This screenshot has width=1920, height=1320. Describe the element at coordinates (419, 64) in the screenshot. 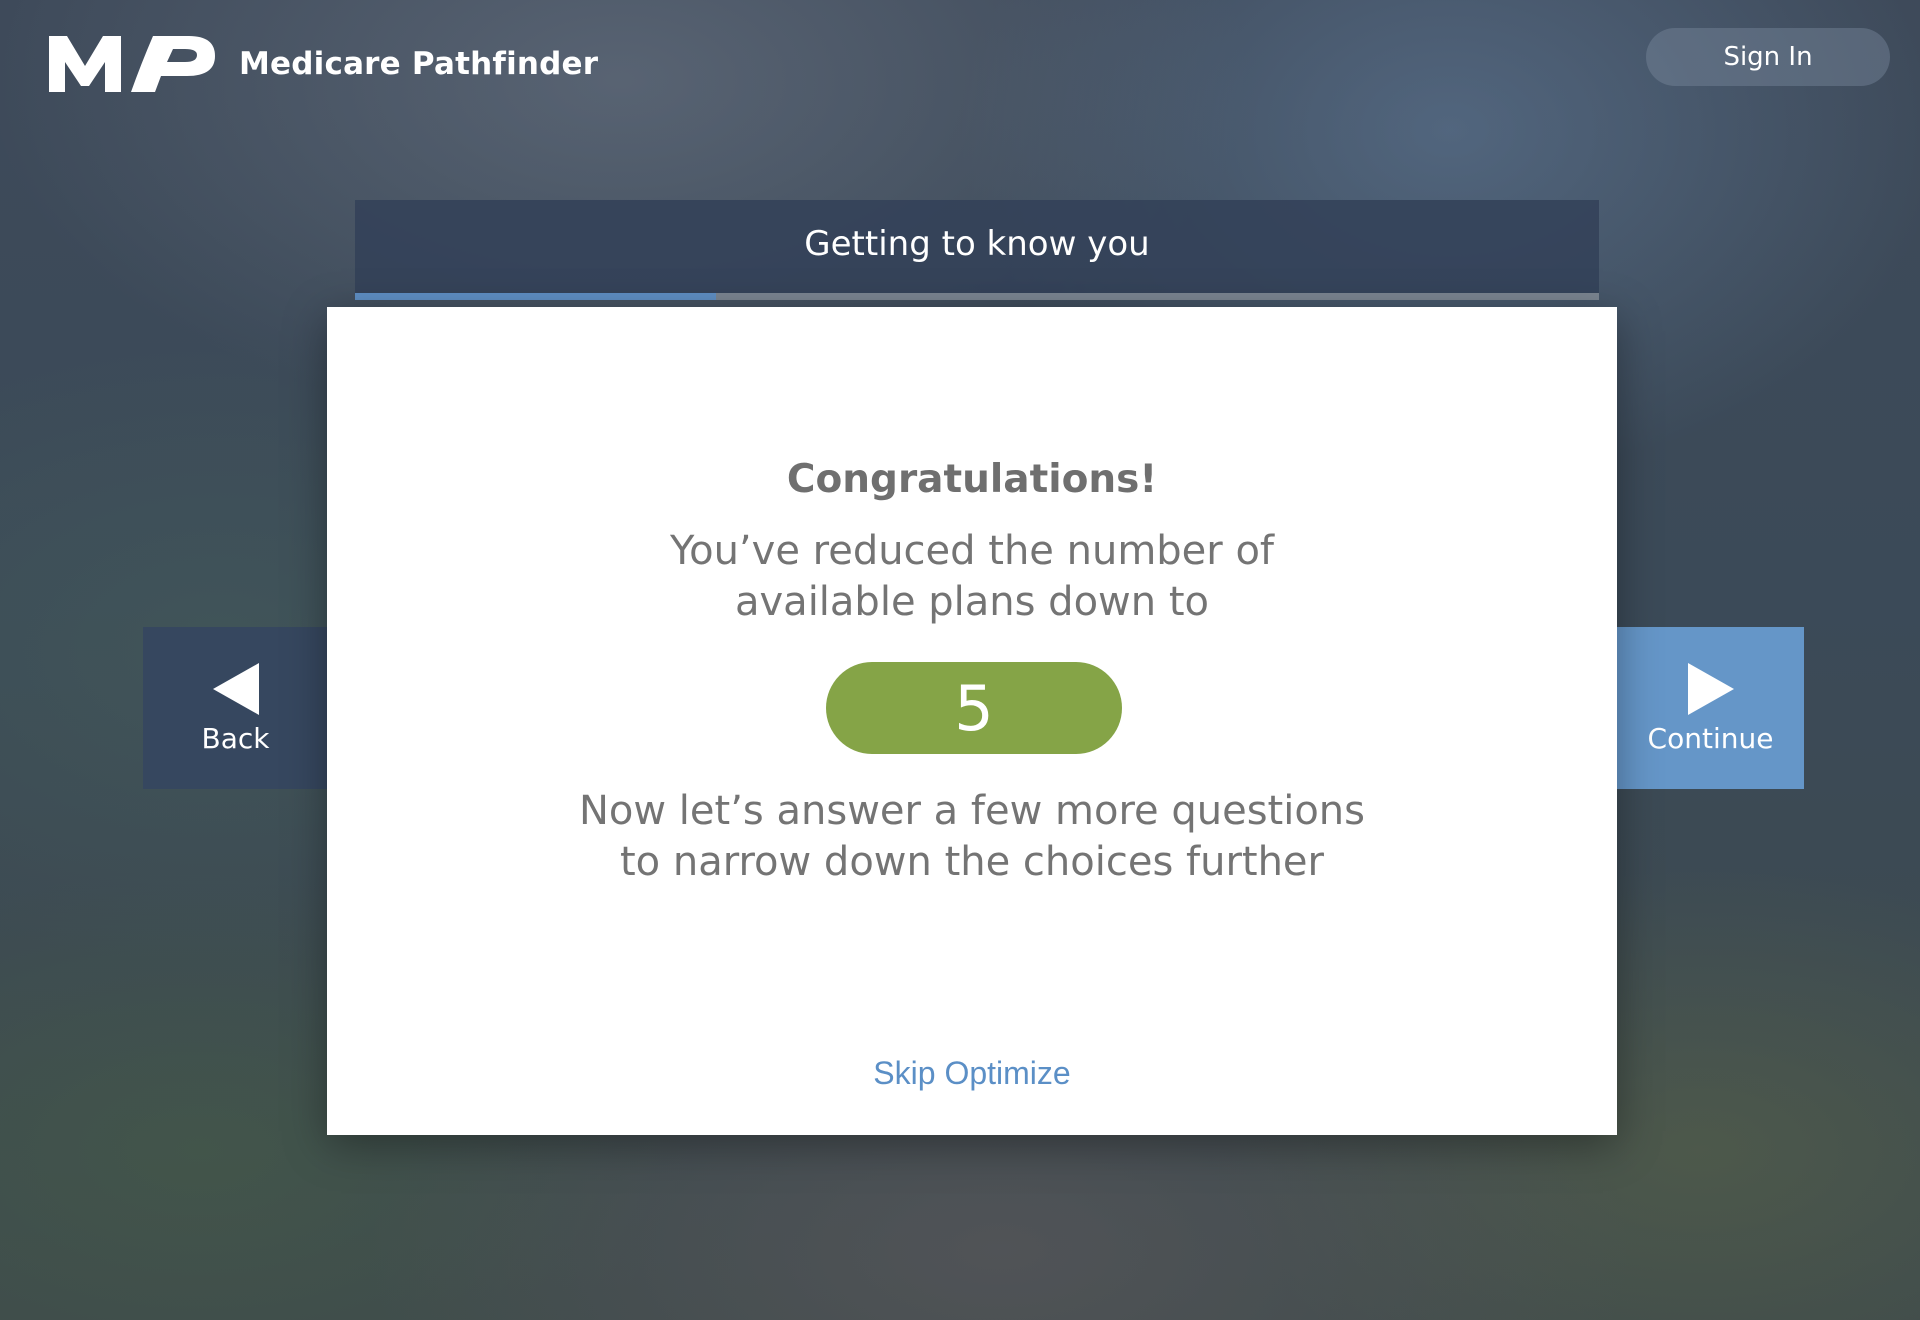

I see `brand-name: Medicare Pathfinder` at that location.